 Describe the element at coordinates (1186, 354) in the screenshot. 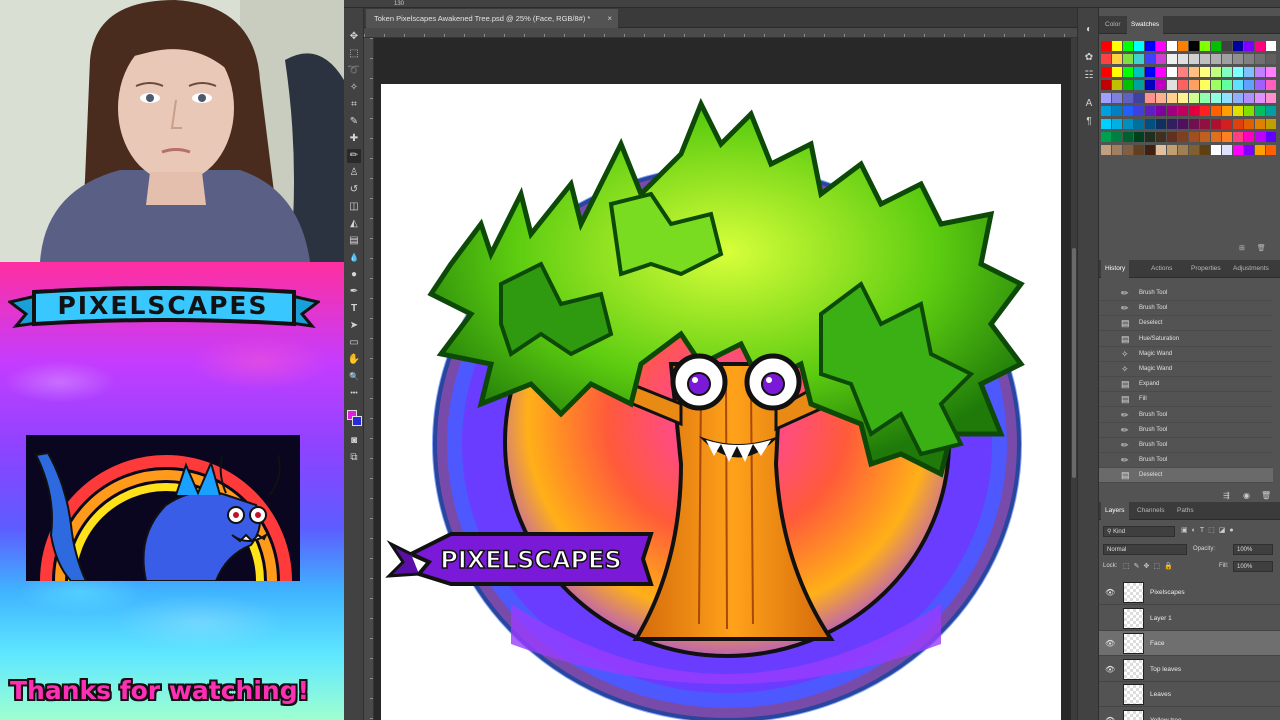

I see `history-item: ✧ Magic Wand` at that location.